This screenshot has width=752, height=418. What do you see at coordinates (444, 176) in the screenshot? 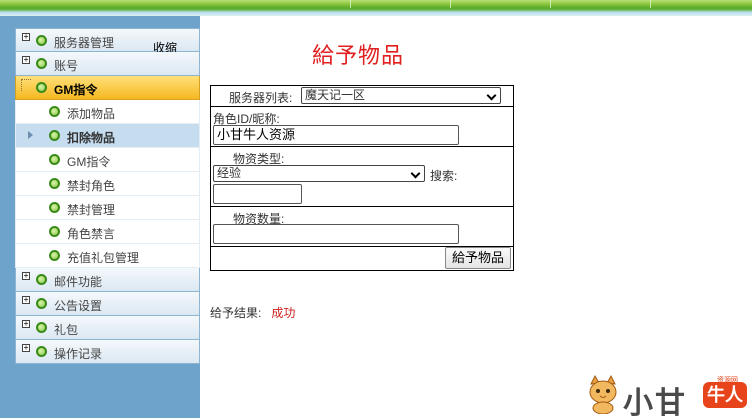
I see `search-label: 搜索:` at bounding box center [444, 176].